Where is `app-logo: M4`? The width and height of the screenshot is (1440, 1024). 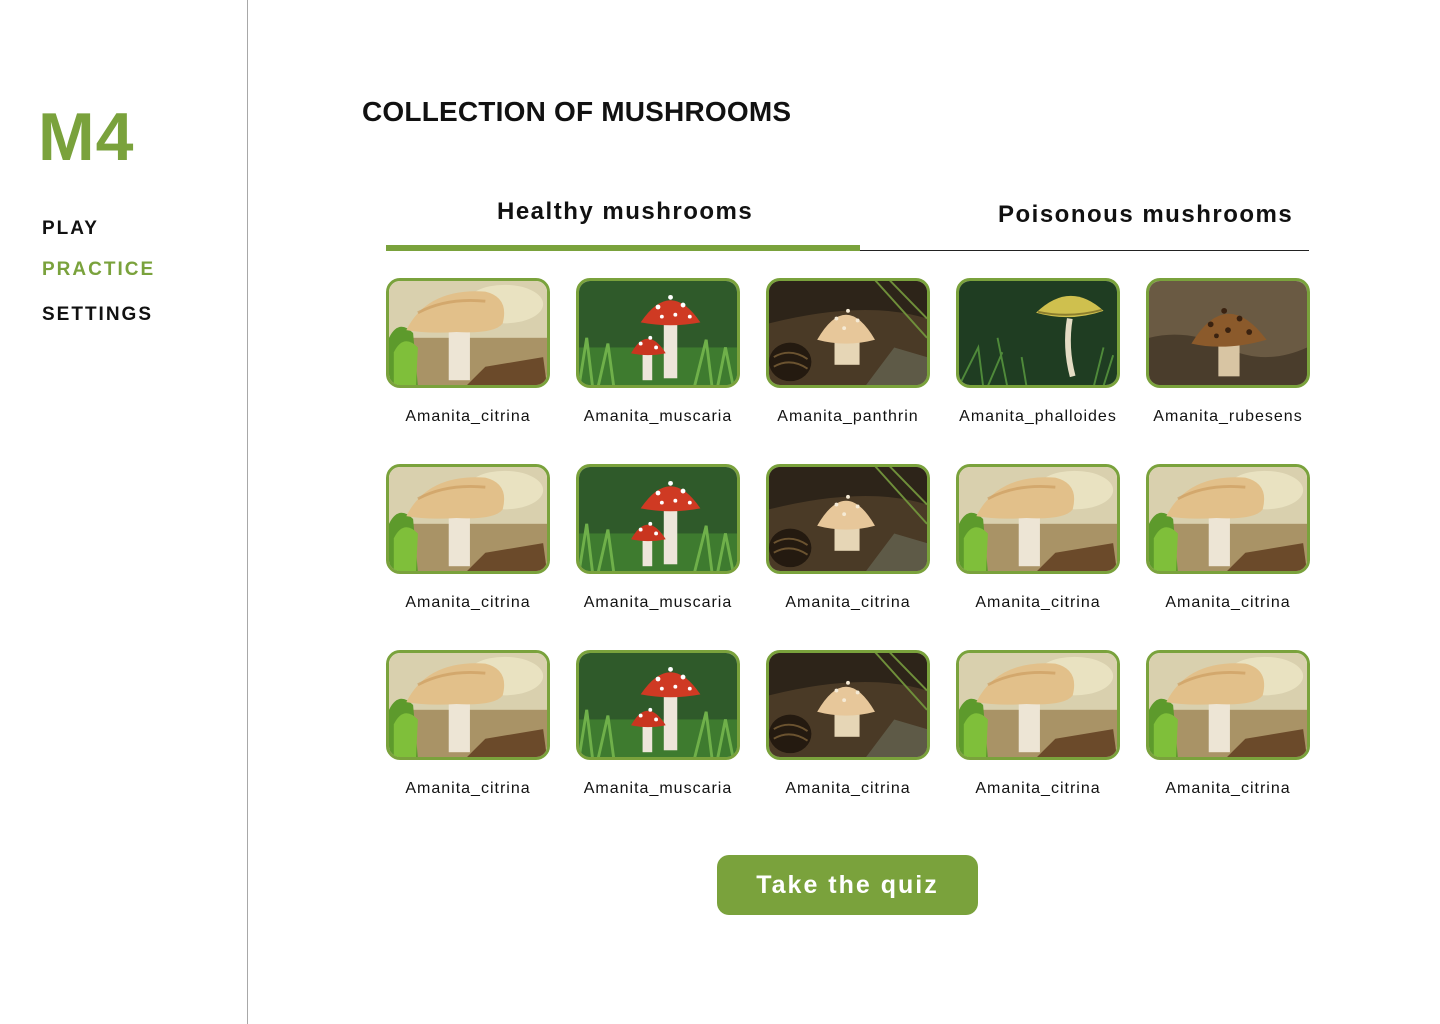 app-logo: M4 is located at coordinates (86, 137).